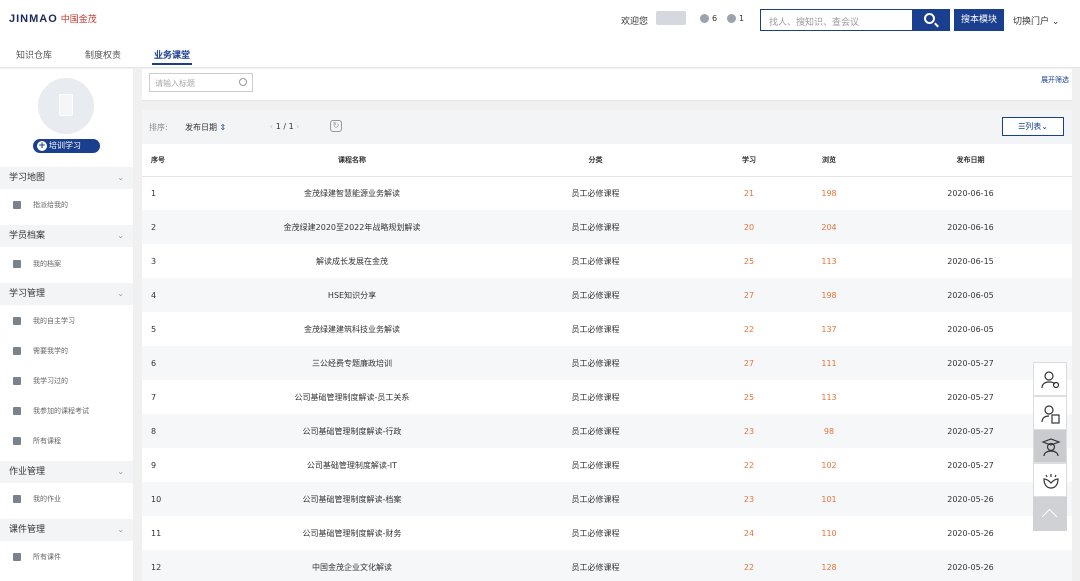  I want to click on cell-no: 5, so click(154, 329).